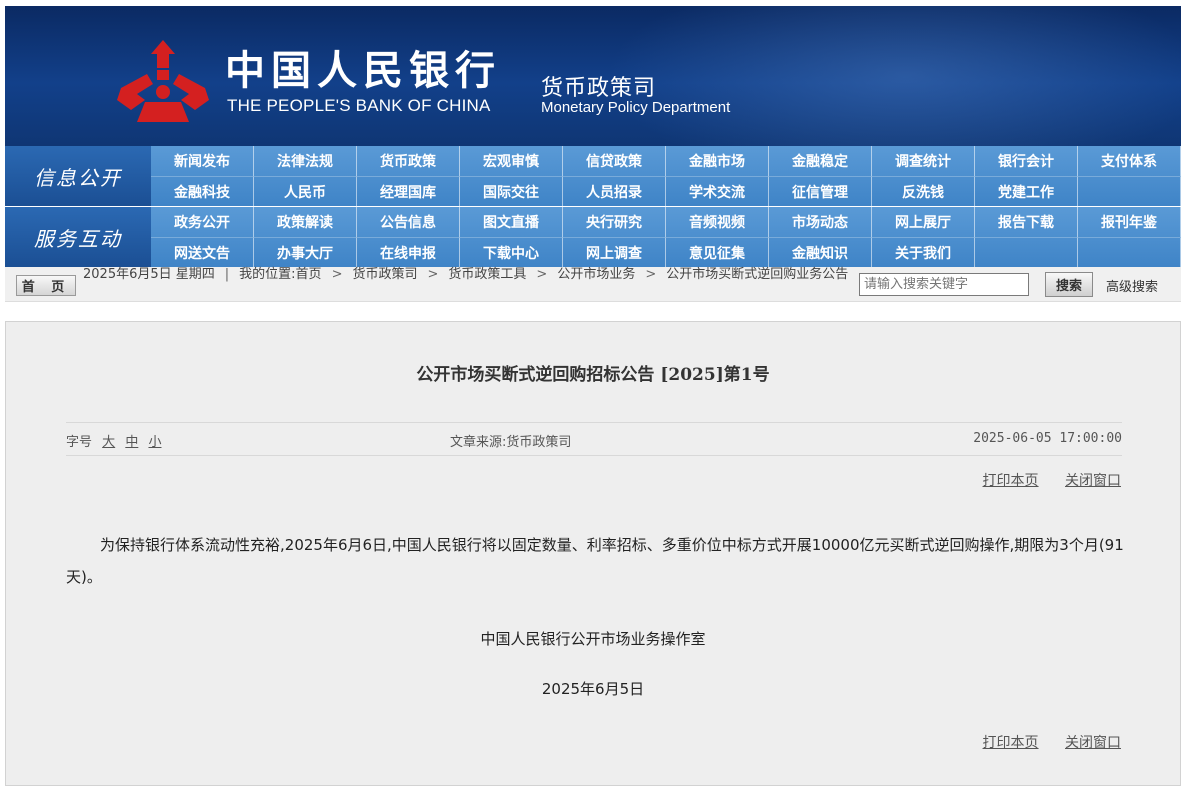 Image resolution: width=1187 pixels, height=792 pixels. What do you see at coordinates (46, 285) in the screenshot?
I see `home-button: 首 页` at bounding box center [46, 285].